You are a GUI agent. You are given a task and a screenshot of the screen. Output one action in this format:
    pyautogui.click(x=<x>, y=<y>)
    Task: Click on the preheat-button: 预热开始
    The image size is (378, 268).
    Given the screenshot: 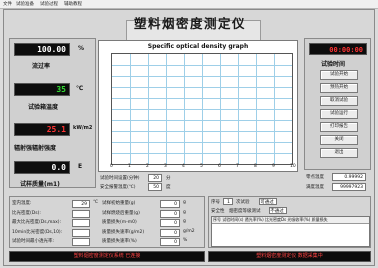 What is the action you would take?
    pyautogui.click(x=339, y=88)
    